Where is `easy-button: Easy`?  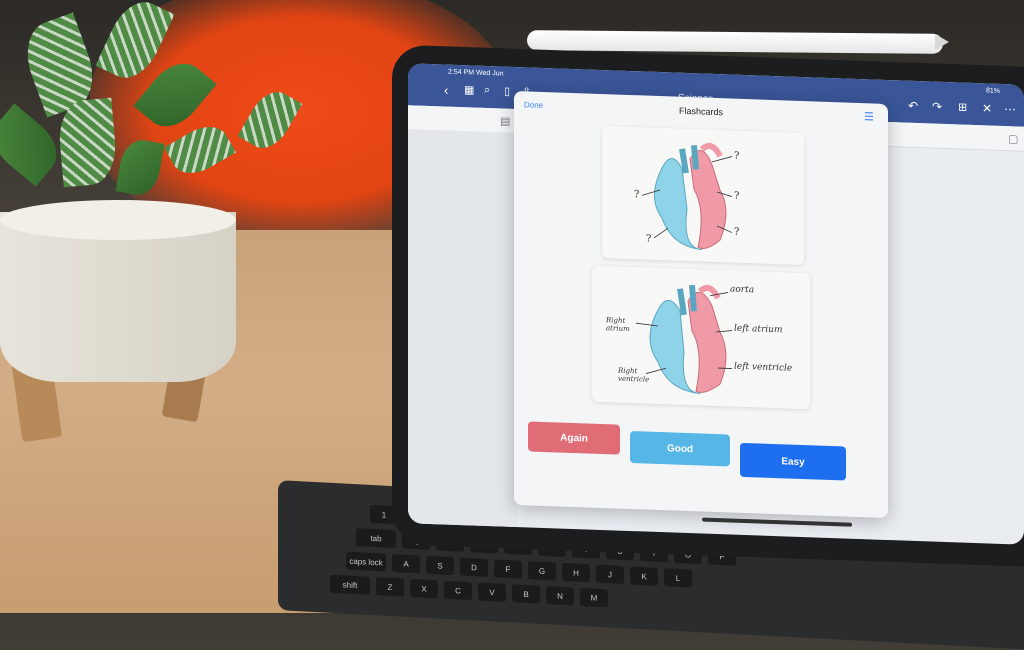 easy-button: Easy is located at coordinates (793, 462).